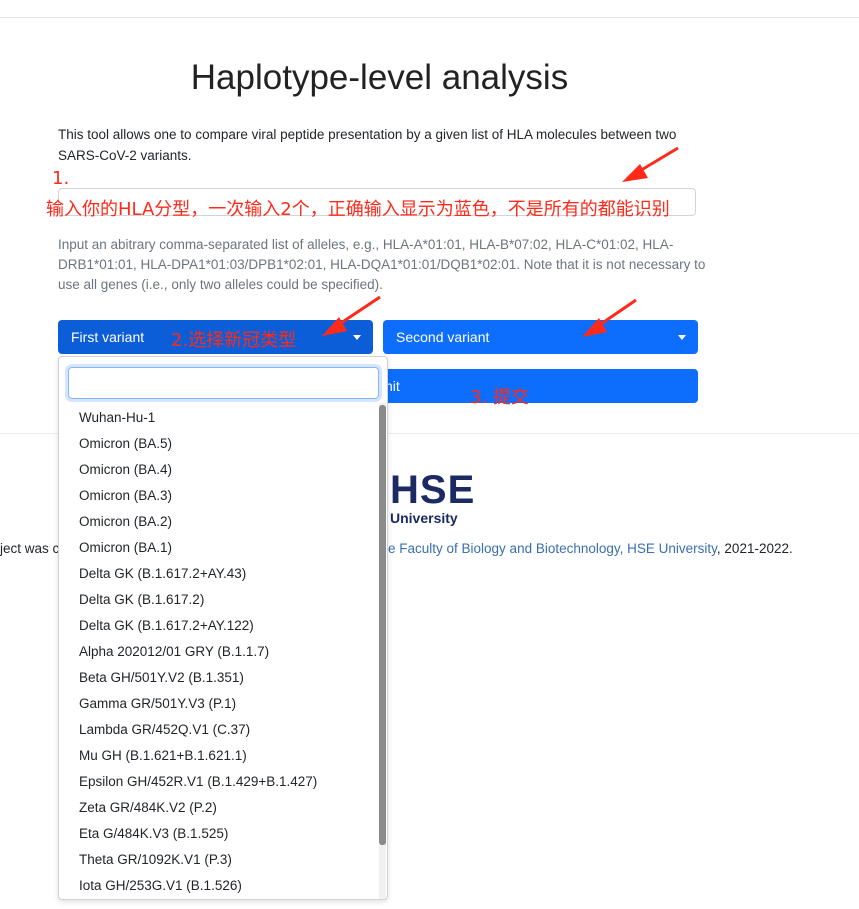 This screenshot has width=859, height=909. I want to click on page-title: Haplotype-level analysis, so click(379, 77).